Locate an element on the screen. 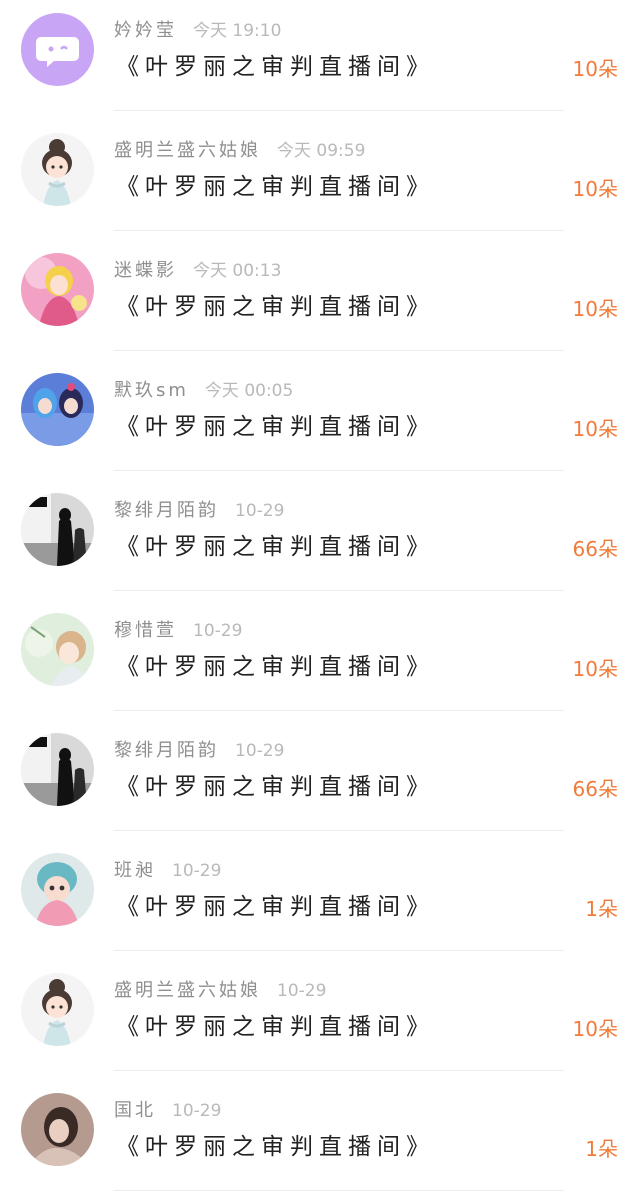  gift-record-row: 穆惜萱 10-29 《叶罗丽之审判直播间》 10朵 is located at coordinates (320, 660).